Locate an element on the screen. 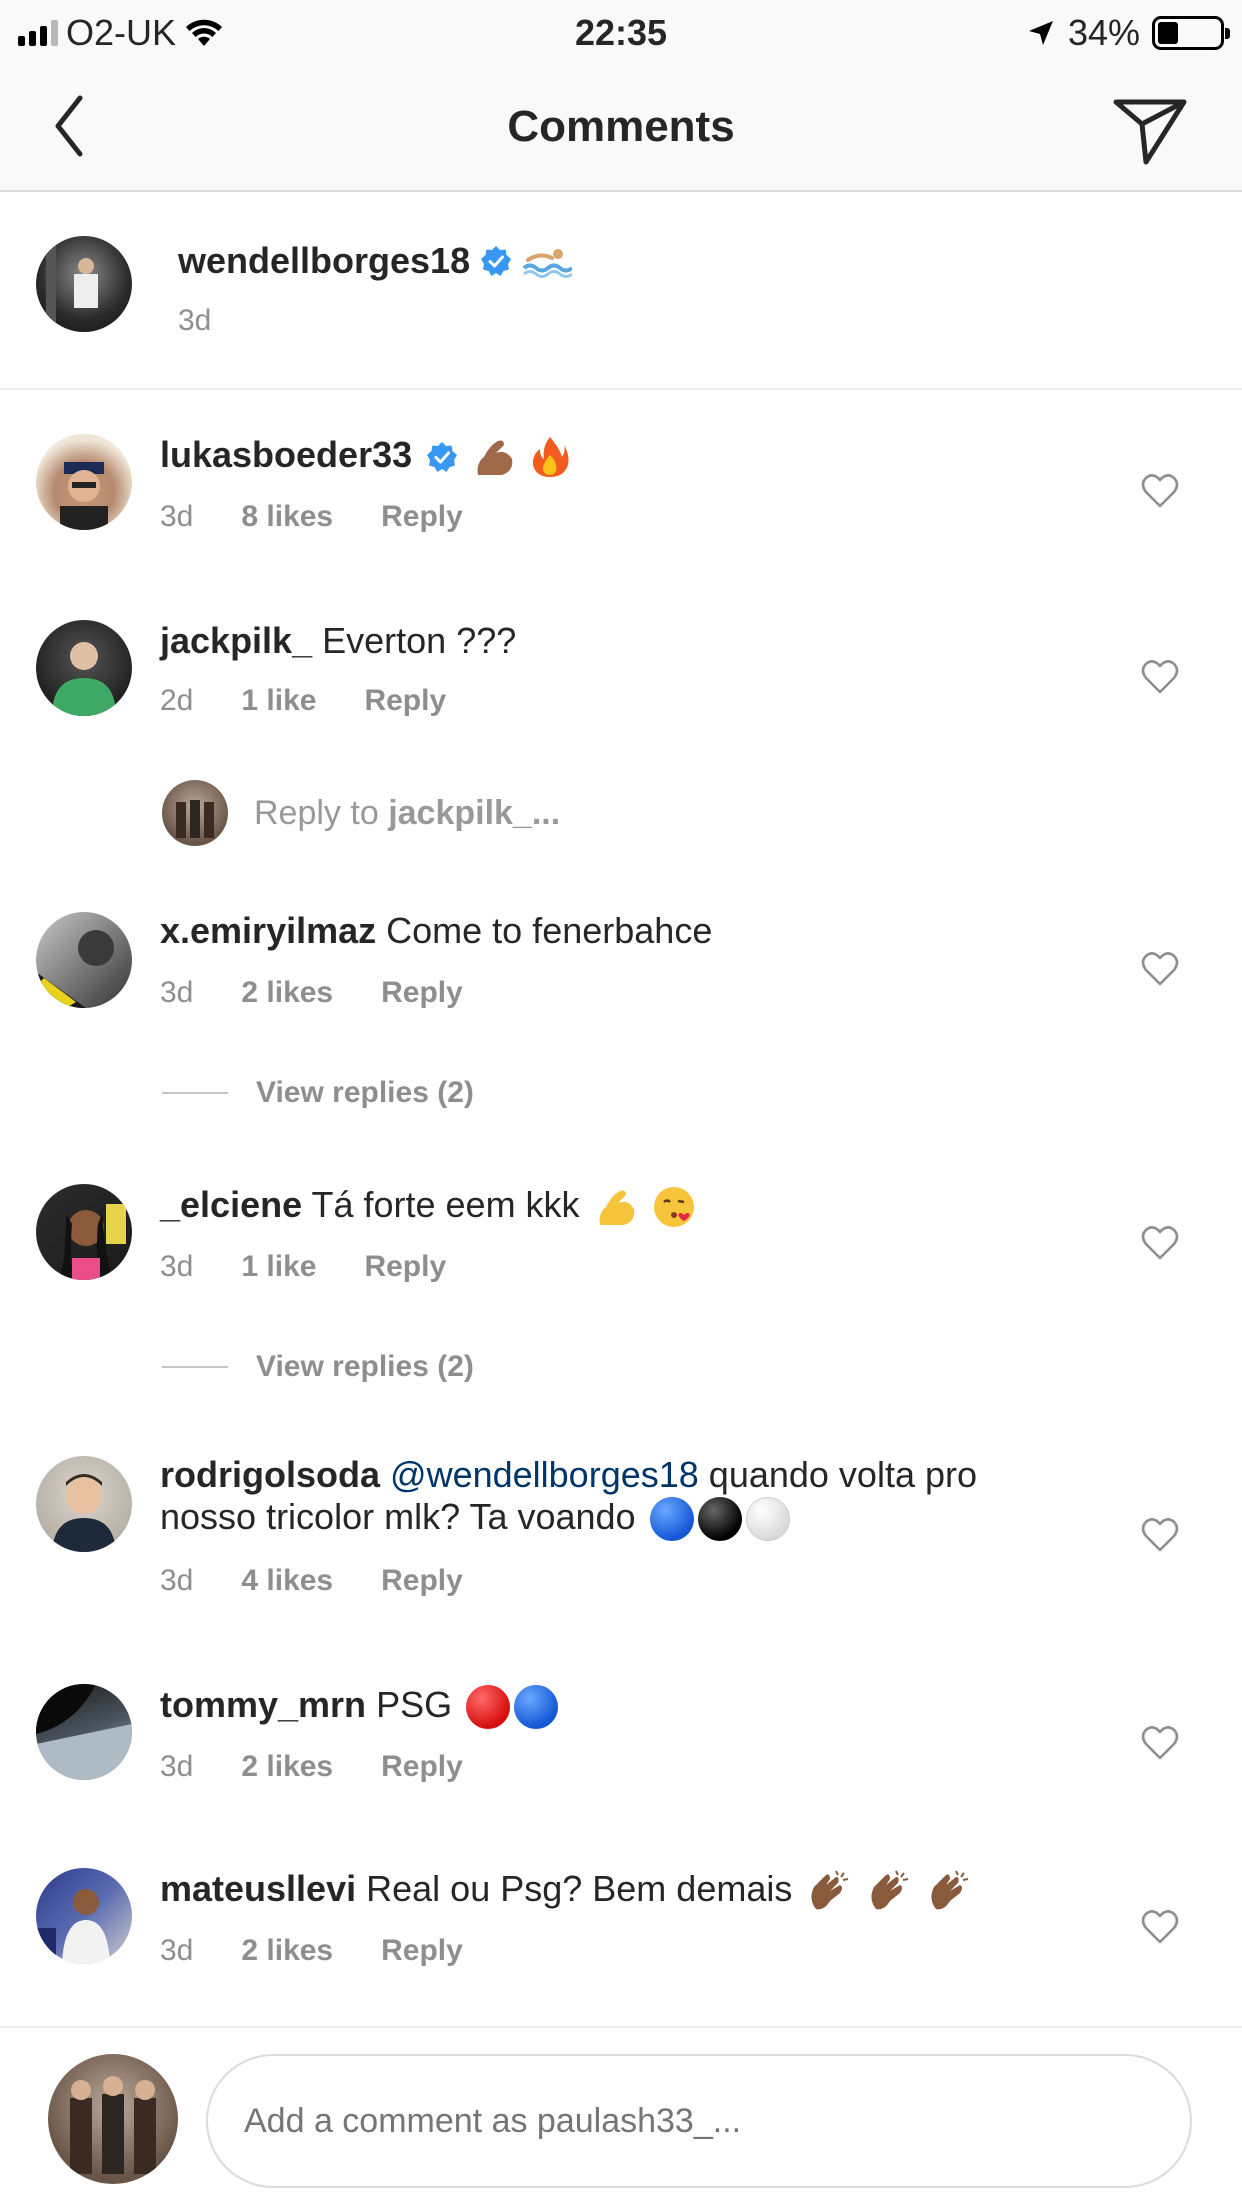 This screenshot has width=1242, height=2208. caption-user: wendellborges18 is located at coordinates (375, 261).